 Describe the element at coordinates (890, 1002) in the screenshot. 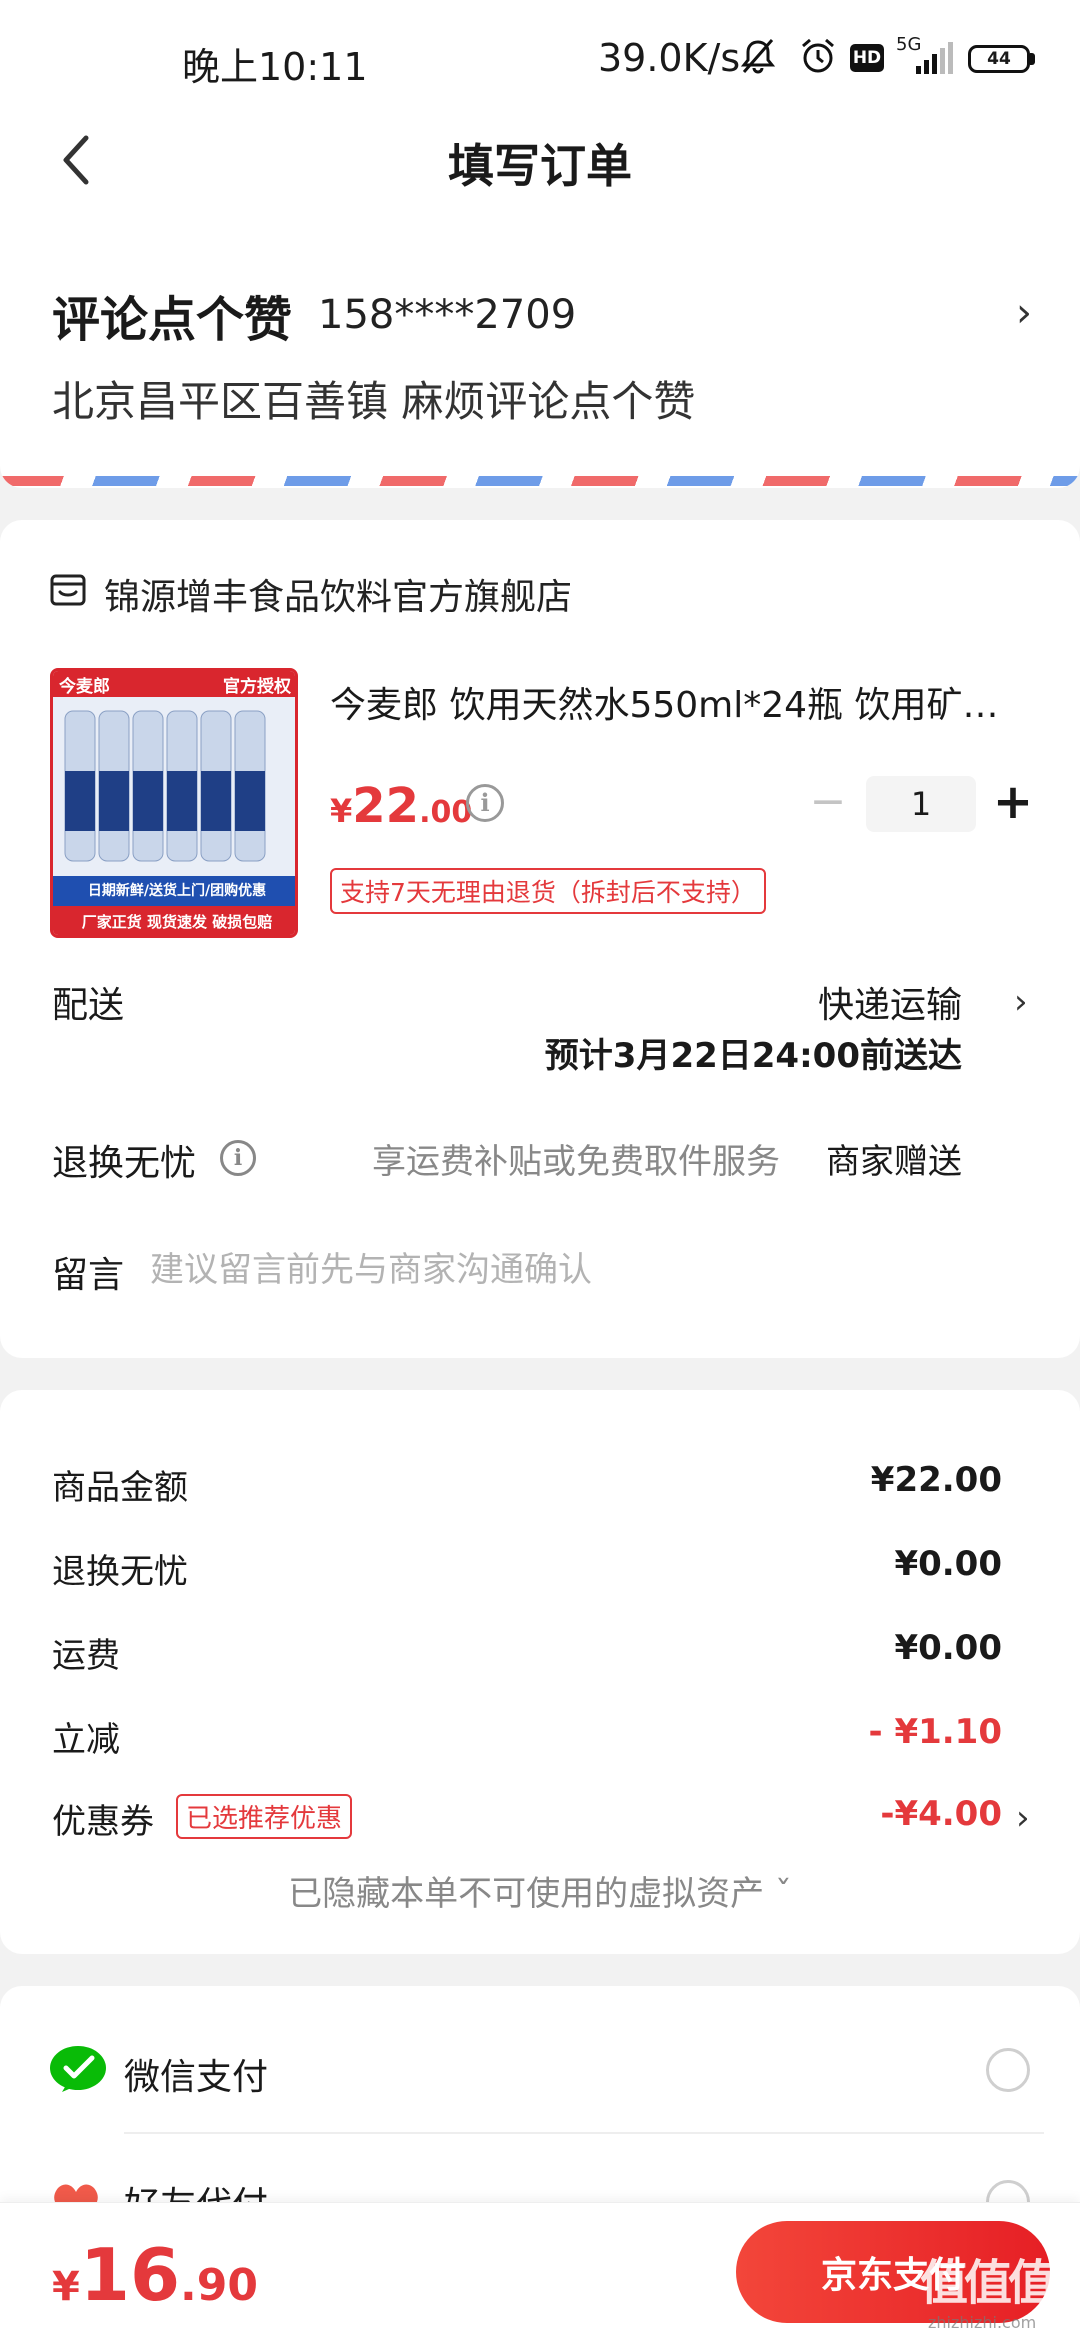

I see `shipping-method: 快递运输` at that location.